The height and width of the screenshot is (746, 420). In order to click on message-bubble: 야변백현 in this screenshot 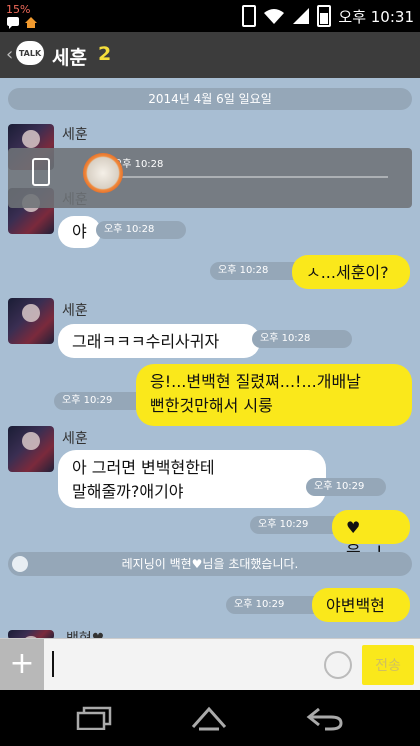, I will do `click(361, 605)`.